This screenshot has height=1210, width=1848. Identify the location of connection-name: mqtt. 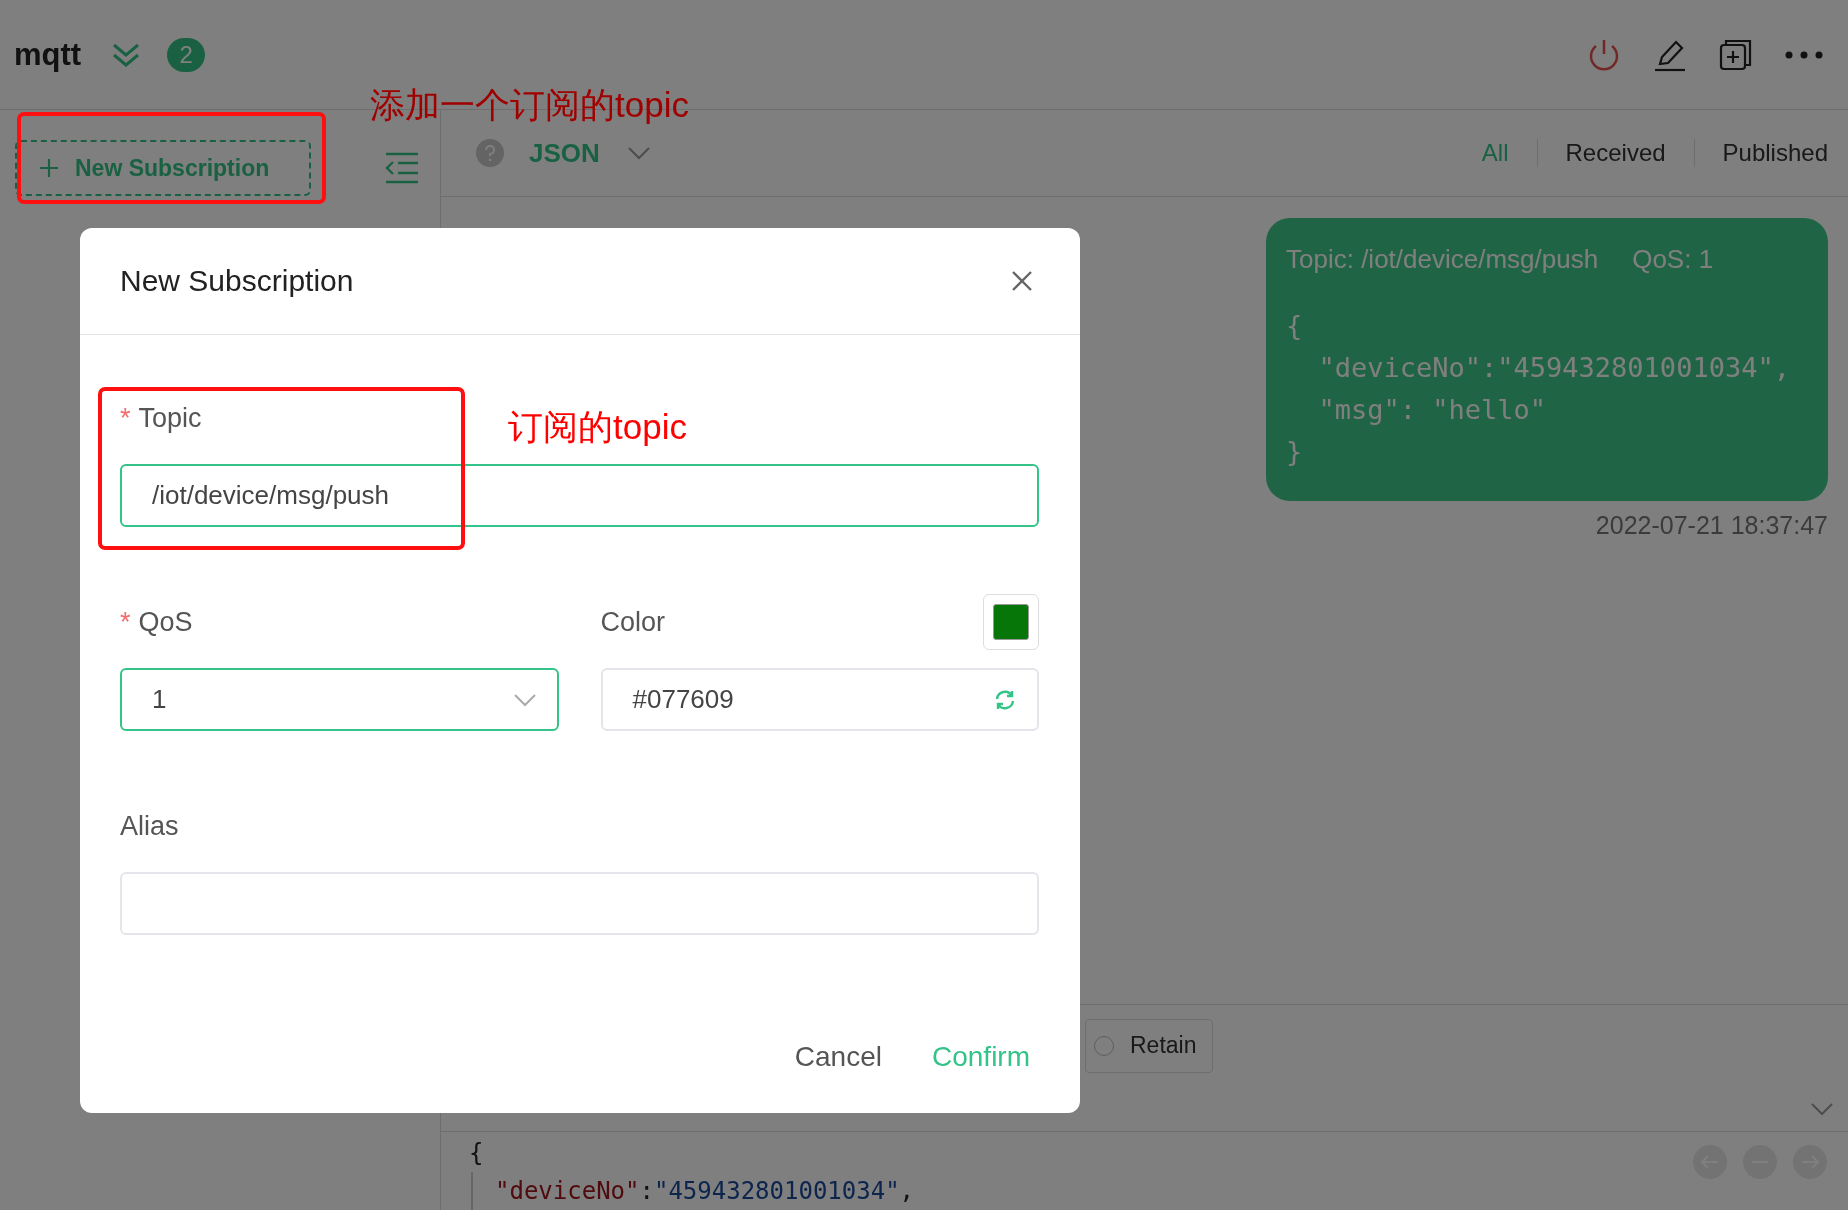
(48, 54).